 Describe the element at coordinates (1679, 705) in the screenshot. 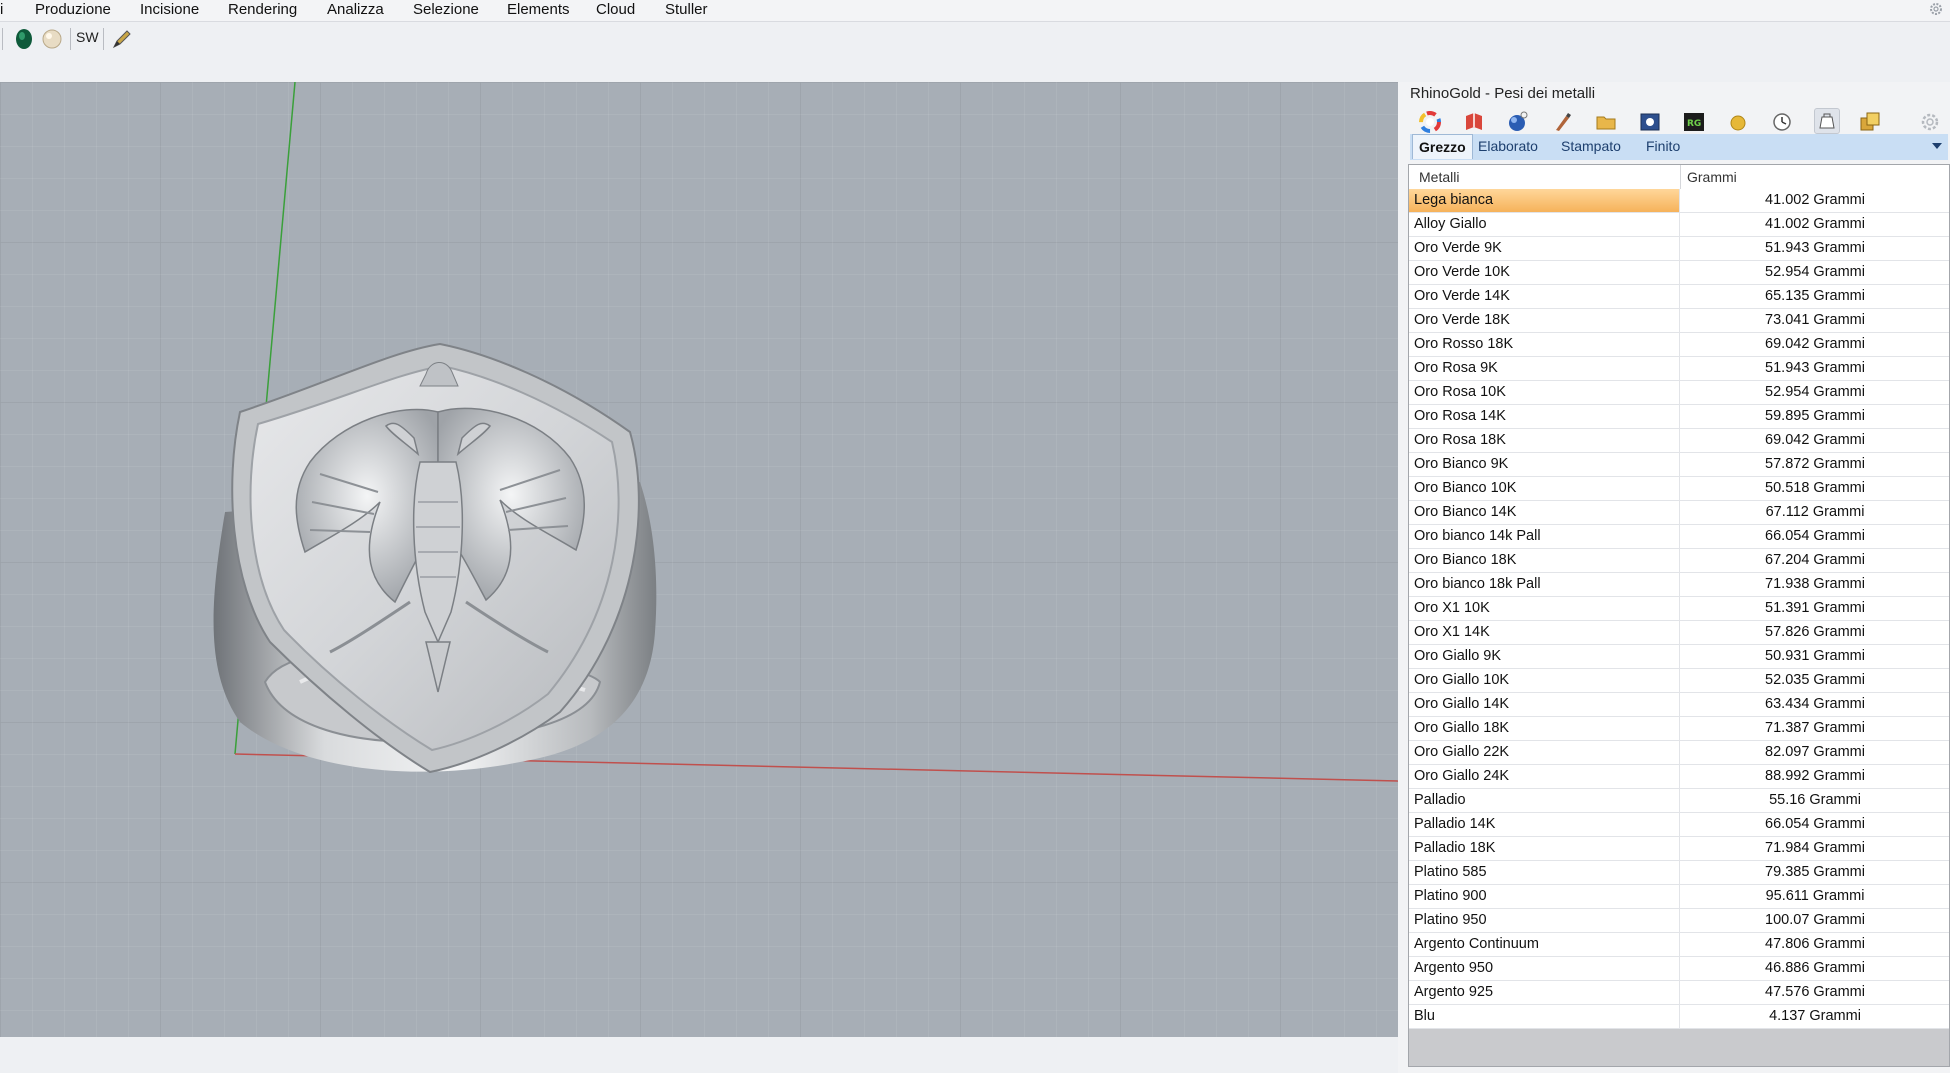

I see `table-row: Oro Giallo 14K 63.434 Grammi` at that location.